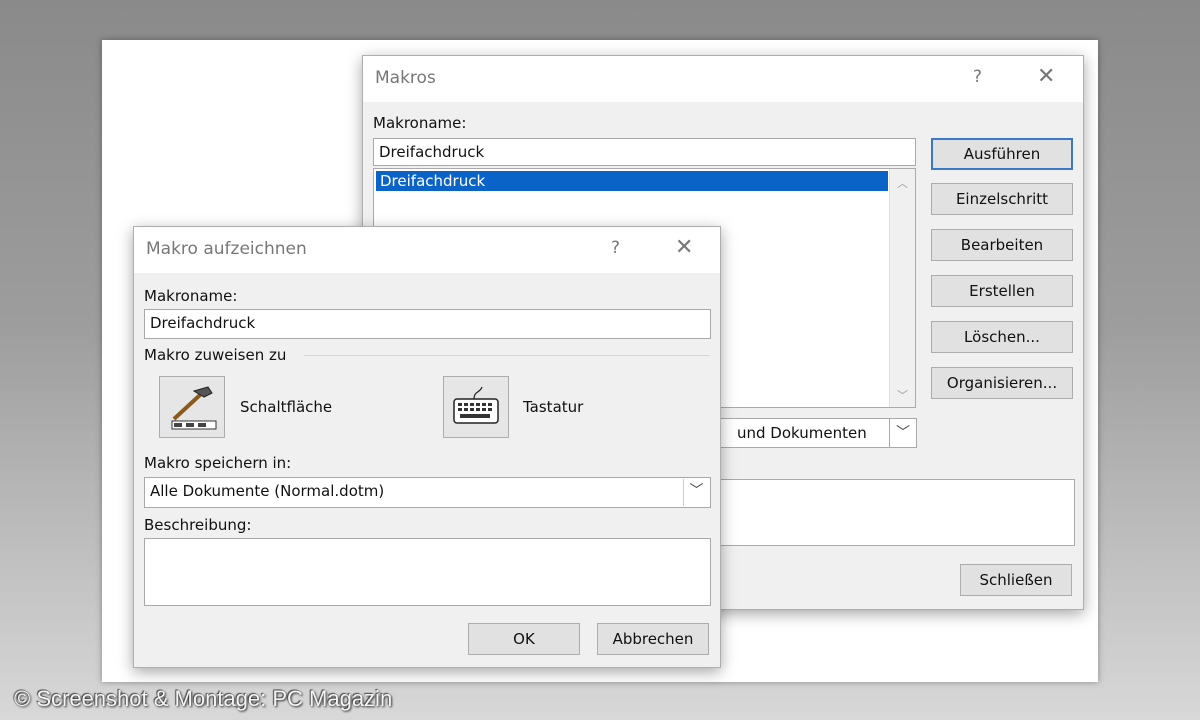 This screenshot has width=1200, height=720. What do you see at coordinates (632, 181) in the screenshot?
I see `list-item: Dreifachdruck` at bounding box center [632, 181].